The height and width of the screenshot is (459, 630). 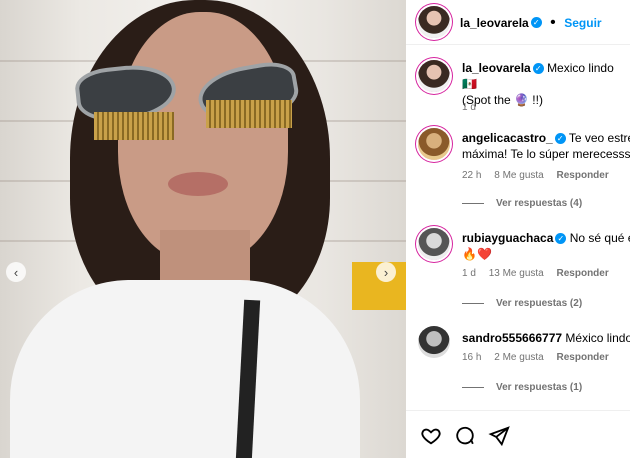 What do you see at coordinates (512, 338) in the screenshot?
I see `comment-username: sandro555666777` at bounding box center [512, 338].